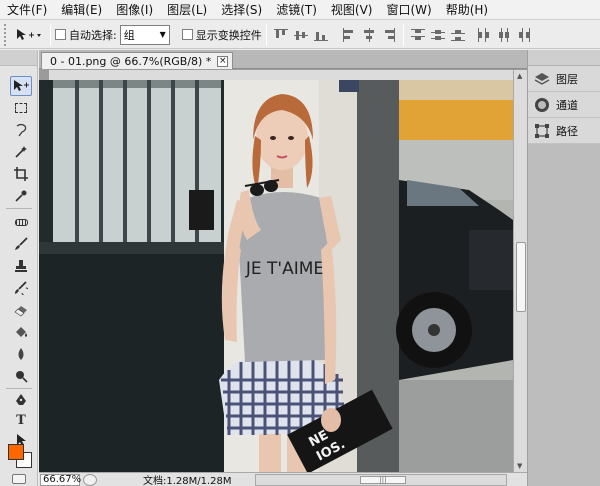 This screenshot has width=600, height=486. I want to click on tools-panel: T, so click(19, 268).